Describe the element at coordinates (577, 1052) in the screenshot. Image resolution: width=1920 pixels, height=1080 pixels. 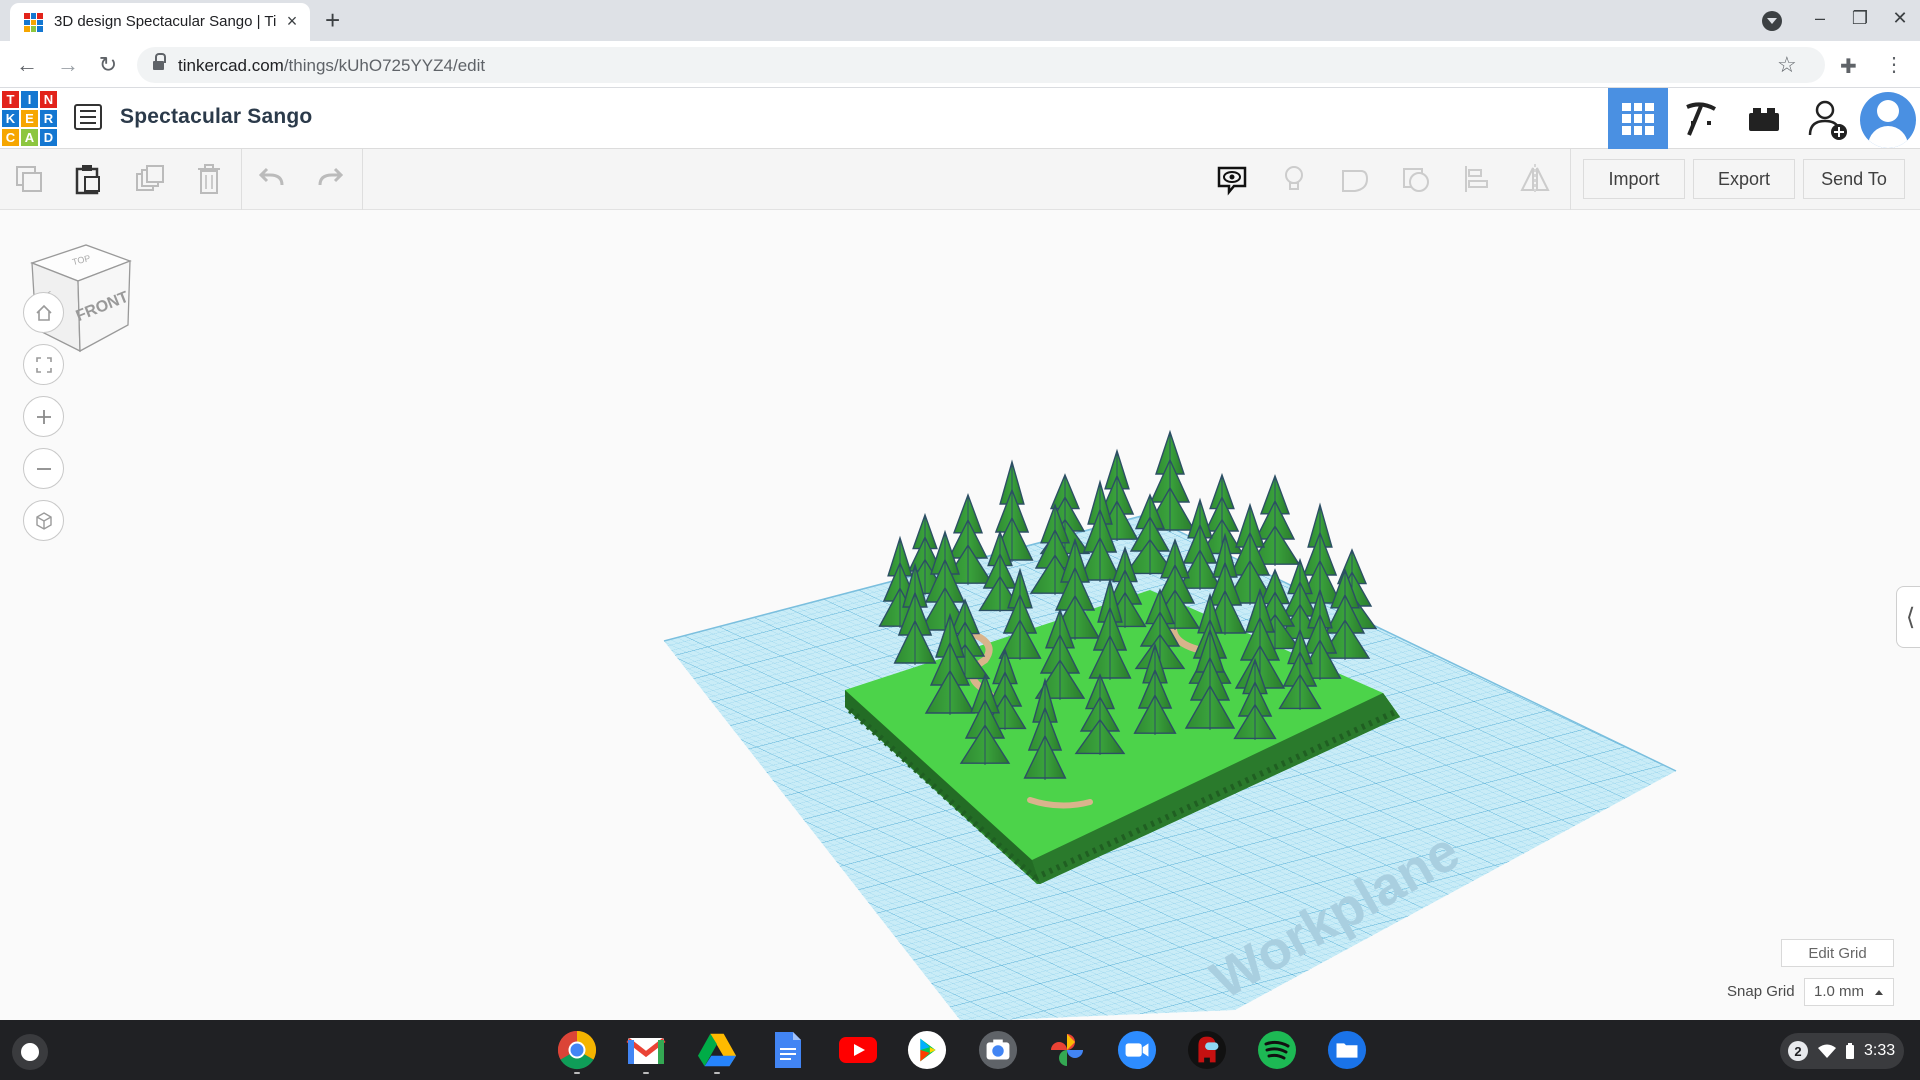
I see `chrome-app-icon` at that location.